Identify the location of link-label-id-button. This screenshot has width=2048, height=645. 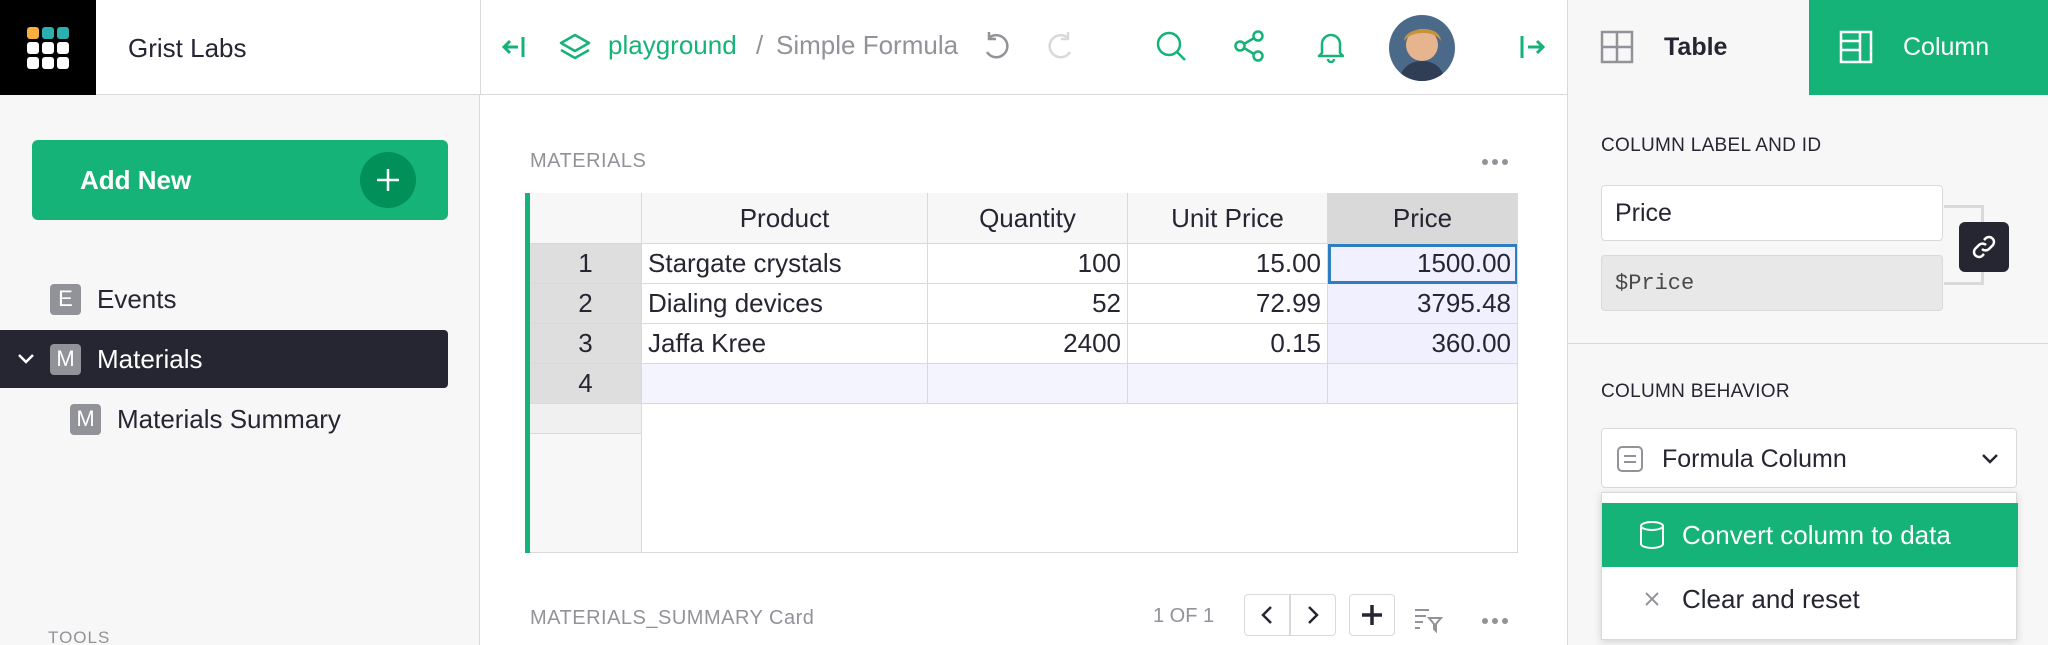
(1984, 247).